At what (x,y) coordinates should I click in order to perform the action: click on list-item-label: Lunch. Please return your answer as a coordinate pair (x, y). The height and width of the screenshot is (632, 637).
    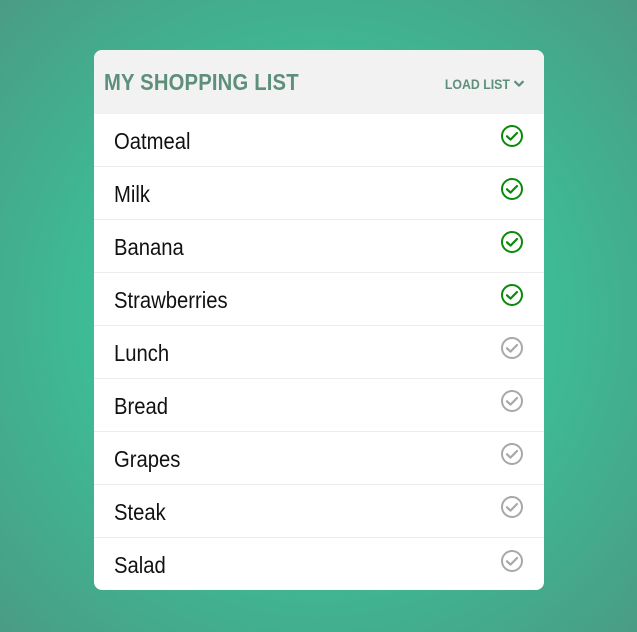
    Looking at the image, I should click on (142, 352).